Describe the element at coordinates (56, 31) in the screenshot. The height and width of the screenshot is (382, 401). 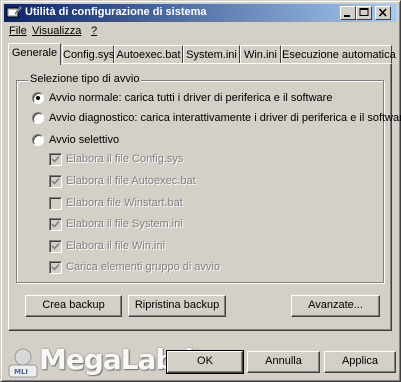
I see `menu-visualizza: Visualizza` at that location.